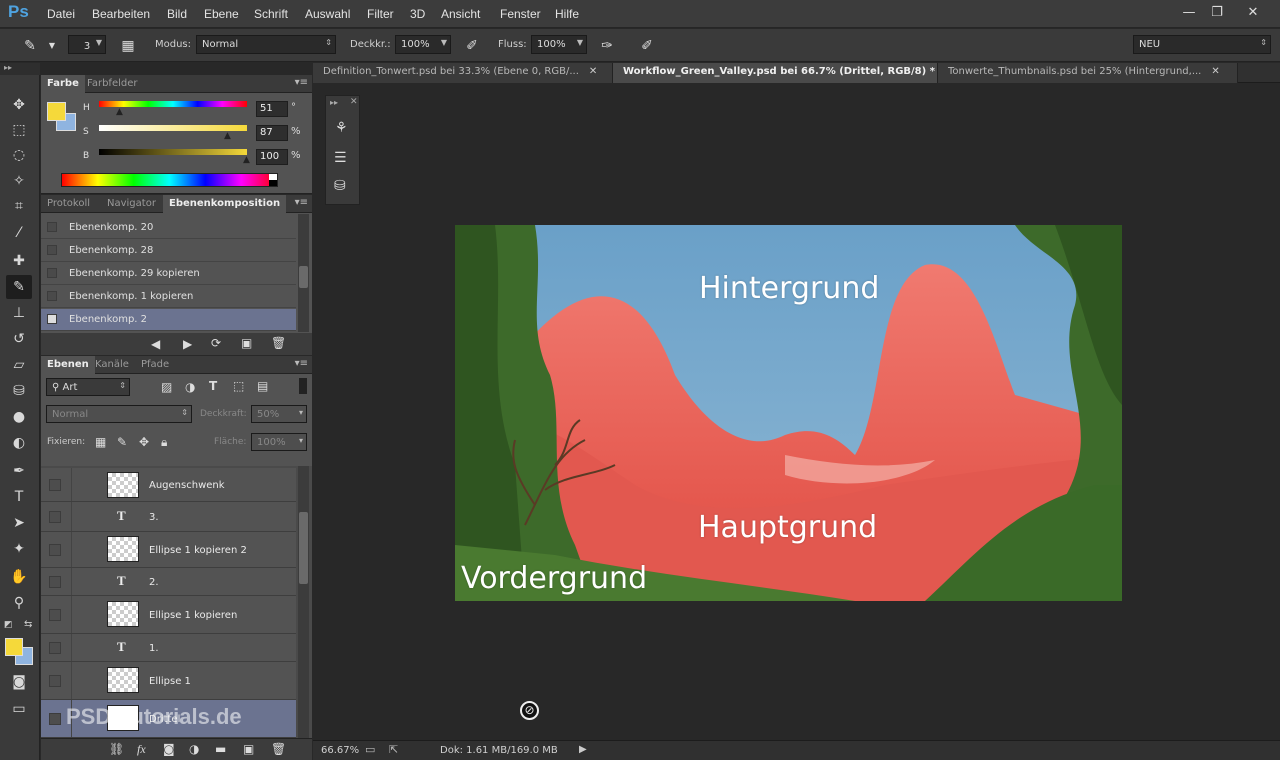 The height and width of the screenshot is (760, 1280). What do you see at coordinates (19, 523) in the screenshot?
I see `path-selection-tool-icon: ➤` at bounding box center [19, 523].